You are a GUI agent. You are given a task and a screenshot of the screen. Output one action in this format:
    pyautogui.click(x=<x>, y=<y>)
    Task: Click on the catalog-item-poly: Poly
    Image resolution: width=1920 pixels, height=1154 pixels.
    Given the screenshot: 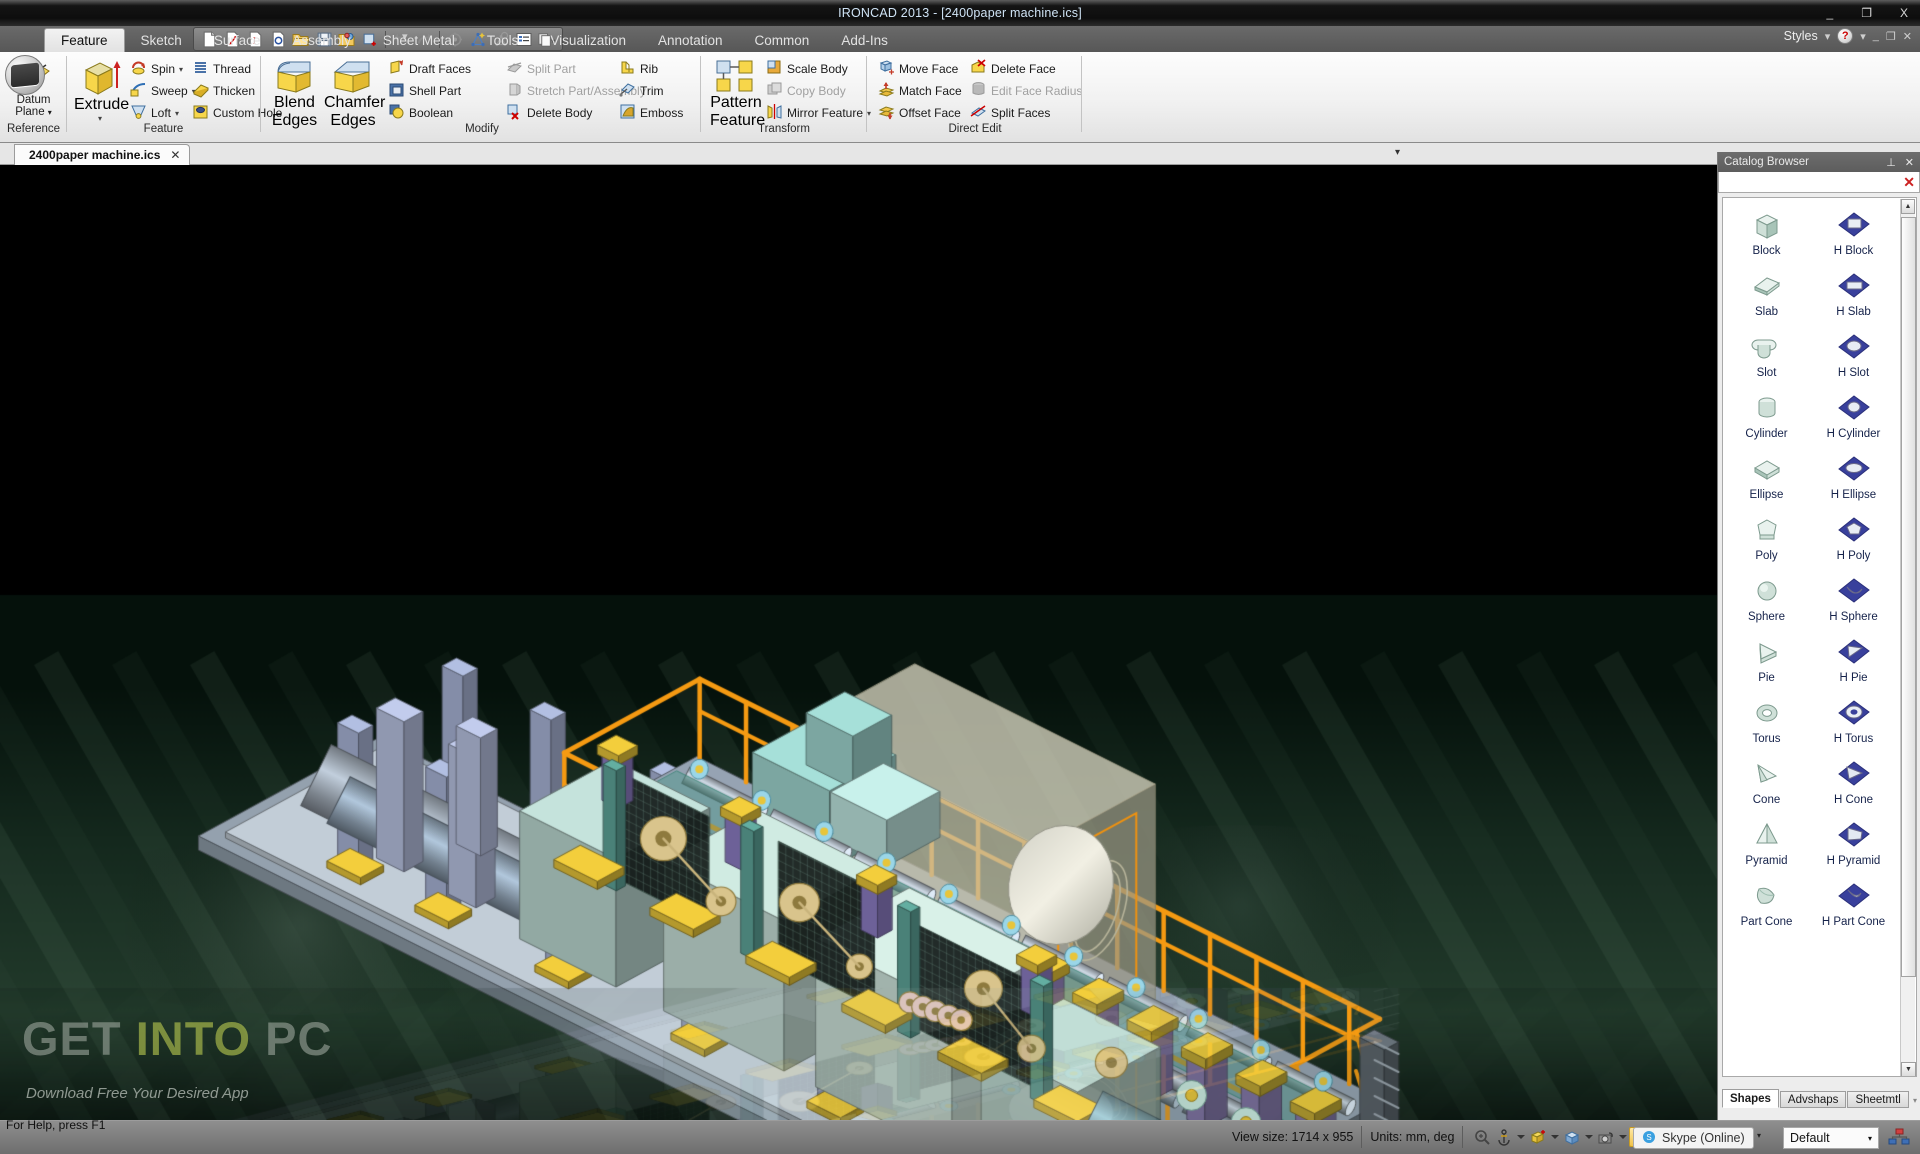 What is the action you would take?
    pyautogui.click(x=1766, y=533)
    